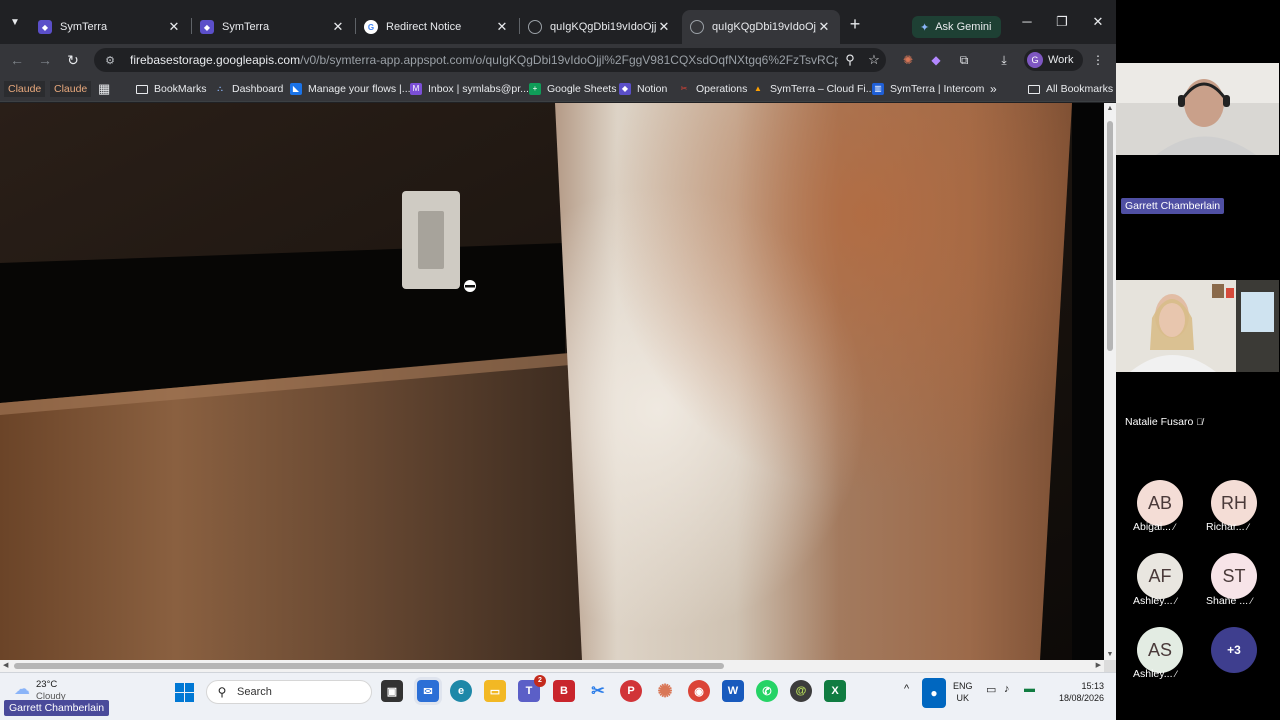 Image resolution: width=1280 pixels, height=720 pixels. I want to click on battery-icon: ▬, so click(1029, 689).